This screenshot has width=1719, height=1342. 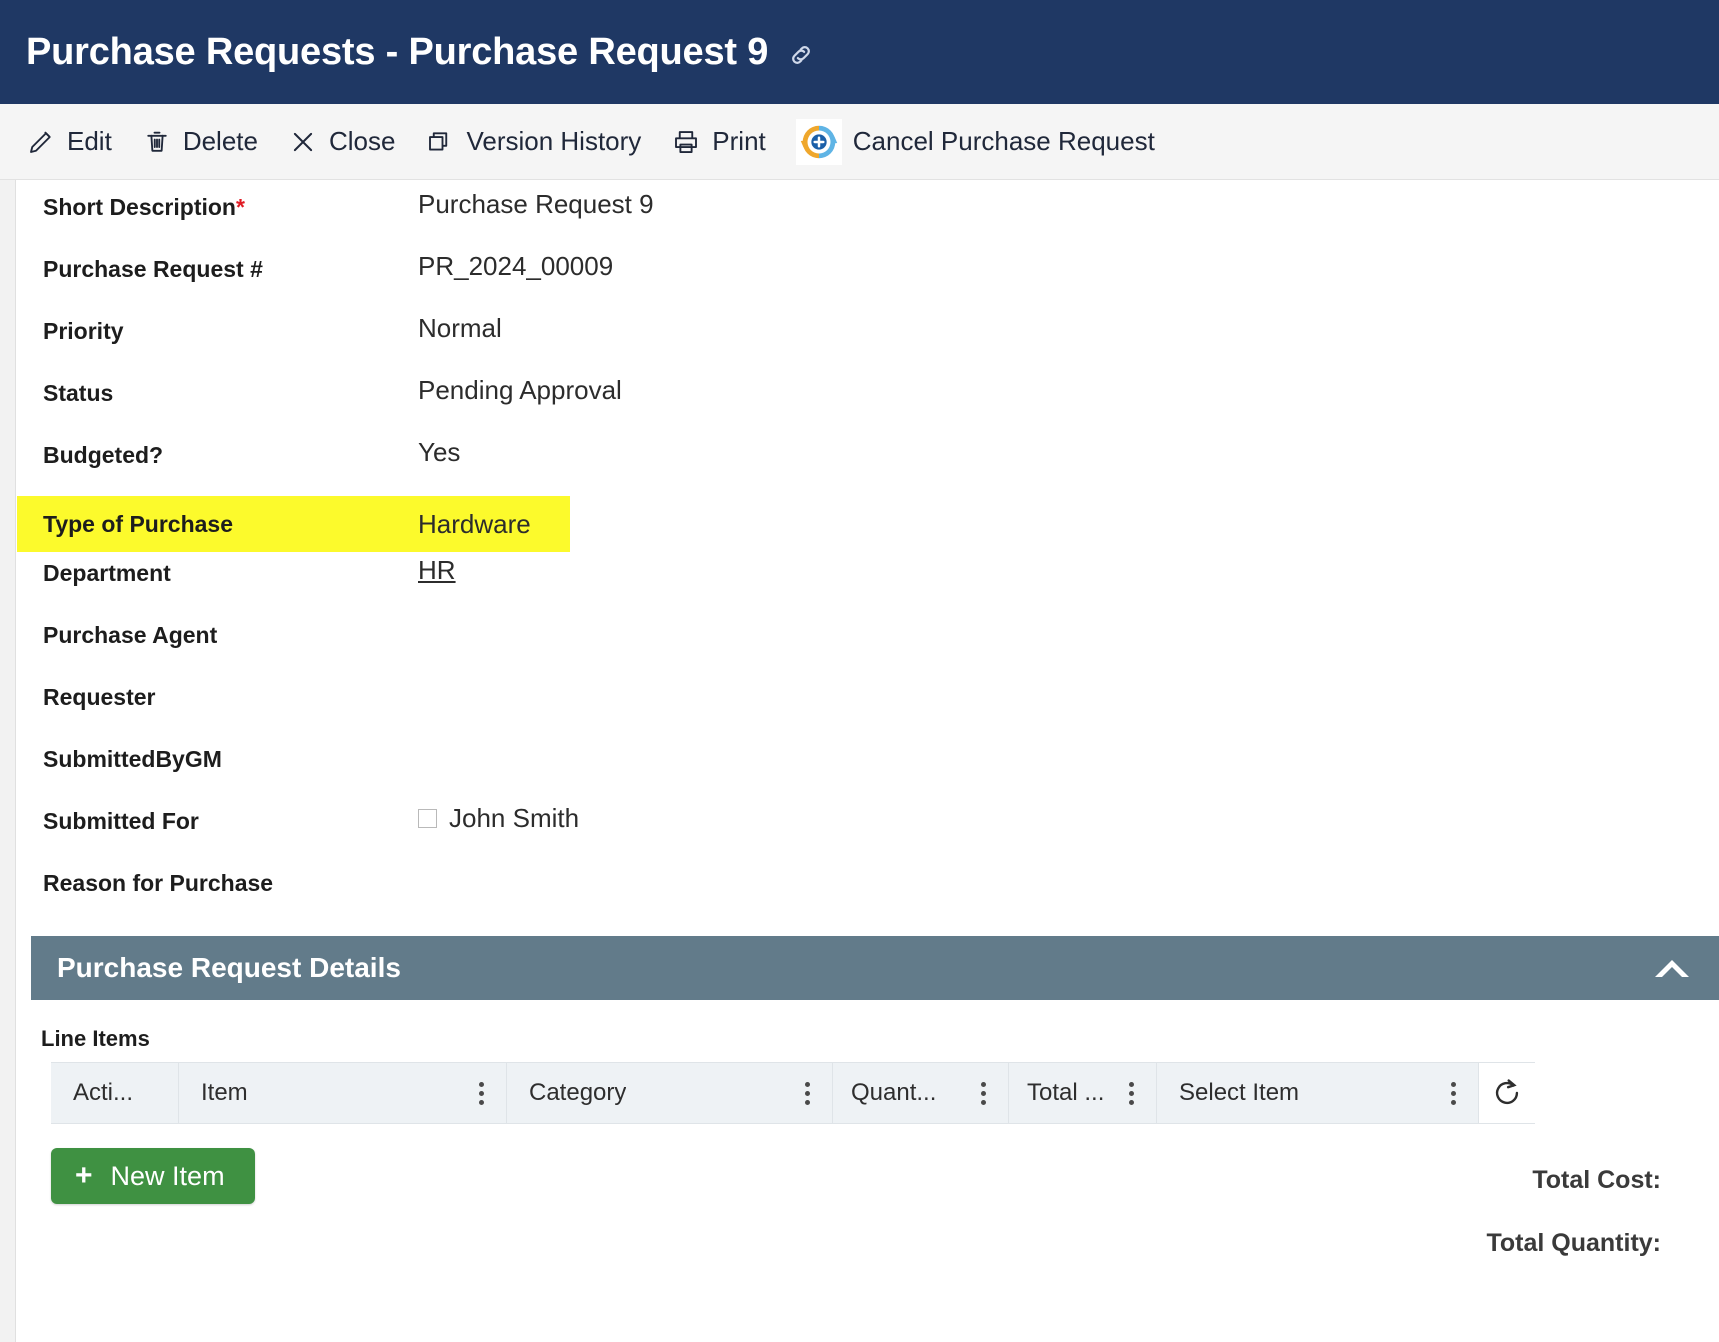 I want to click on edit-button: Edit, so click(x=69, y=141).